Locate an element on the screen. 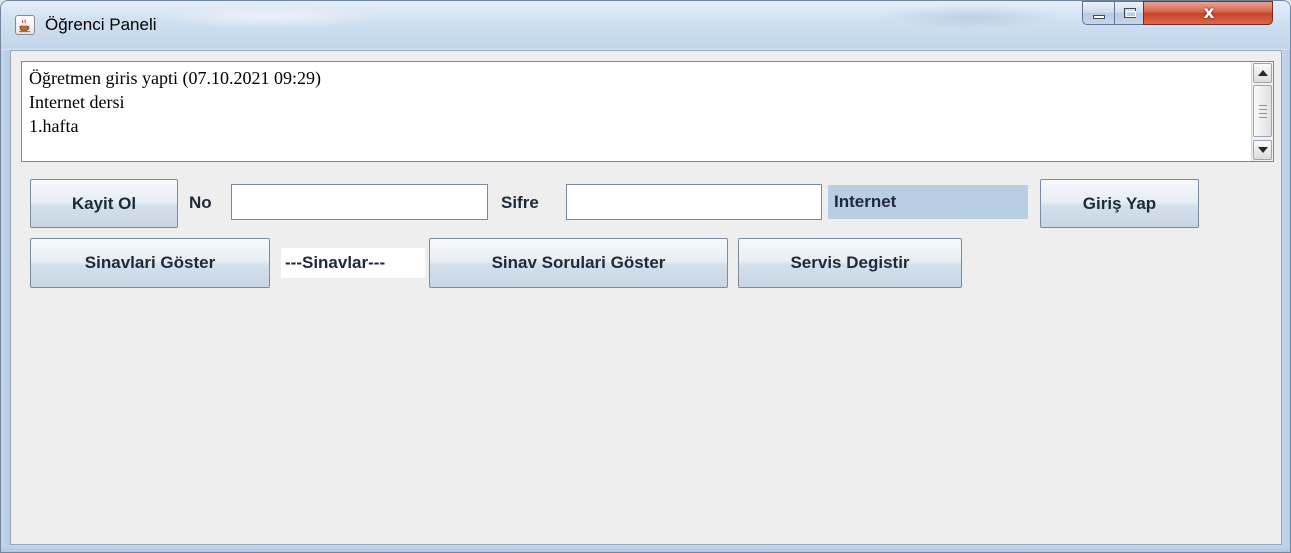 This screenshot has width=1291, height=553. window-frame-bottom is located at coordinates (645, 548).